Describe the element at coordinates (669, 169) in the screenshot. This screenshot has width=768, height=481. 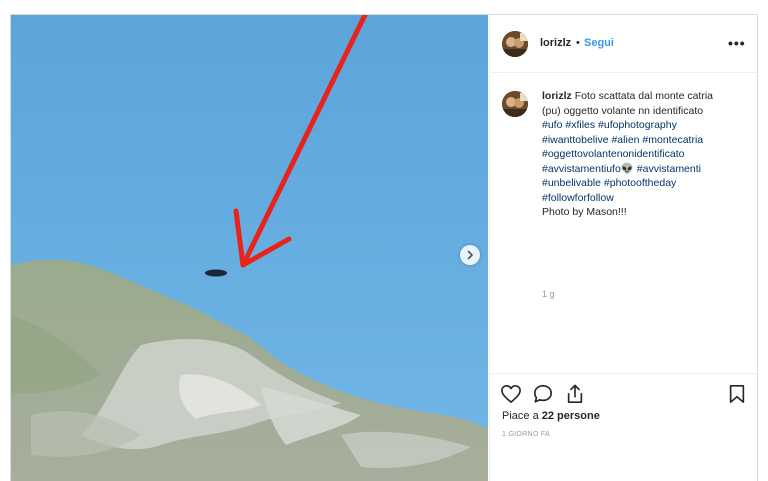
I see `hashtag-link: #avvistamenti` at that location.